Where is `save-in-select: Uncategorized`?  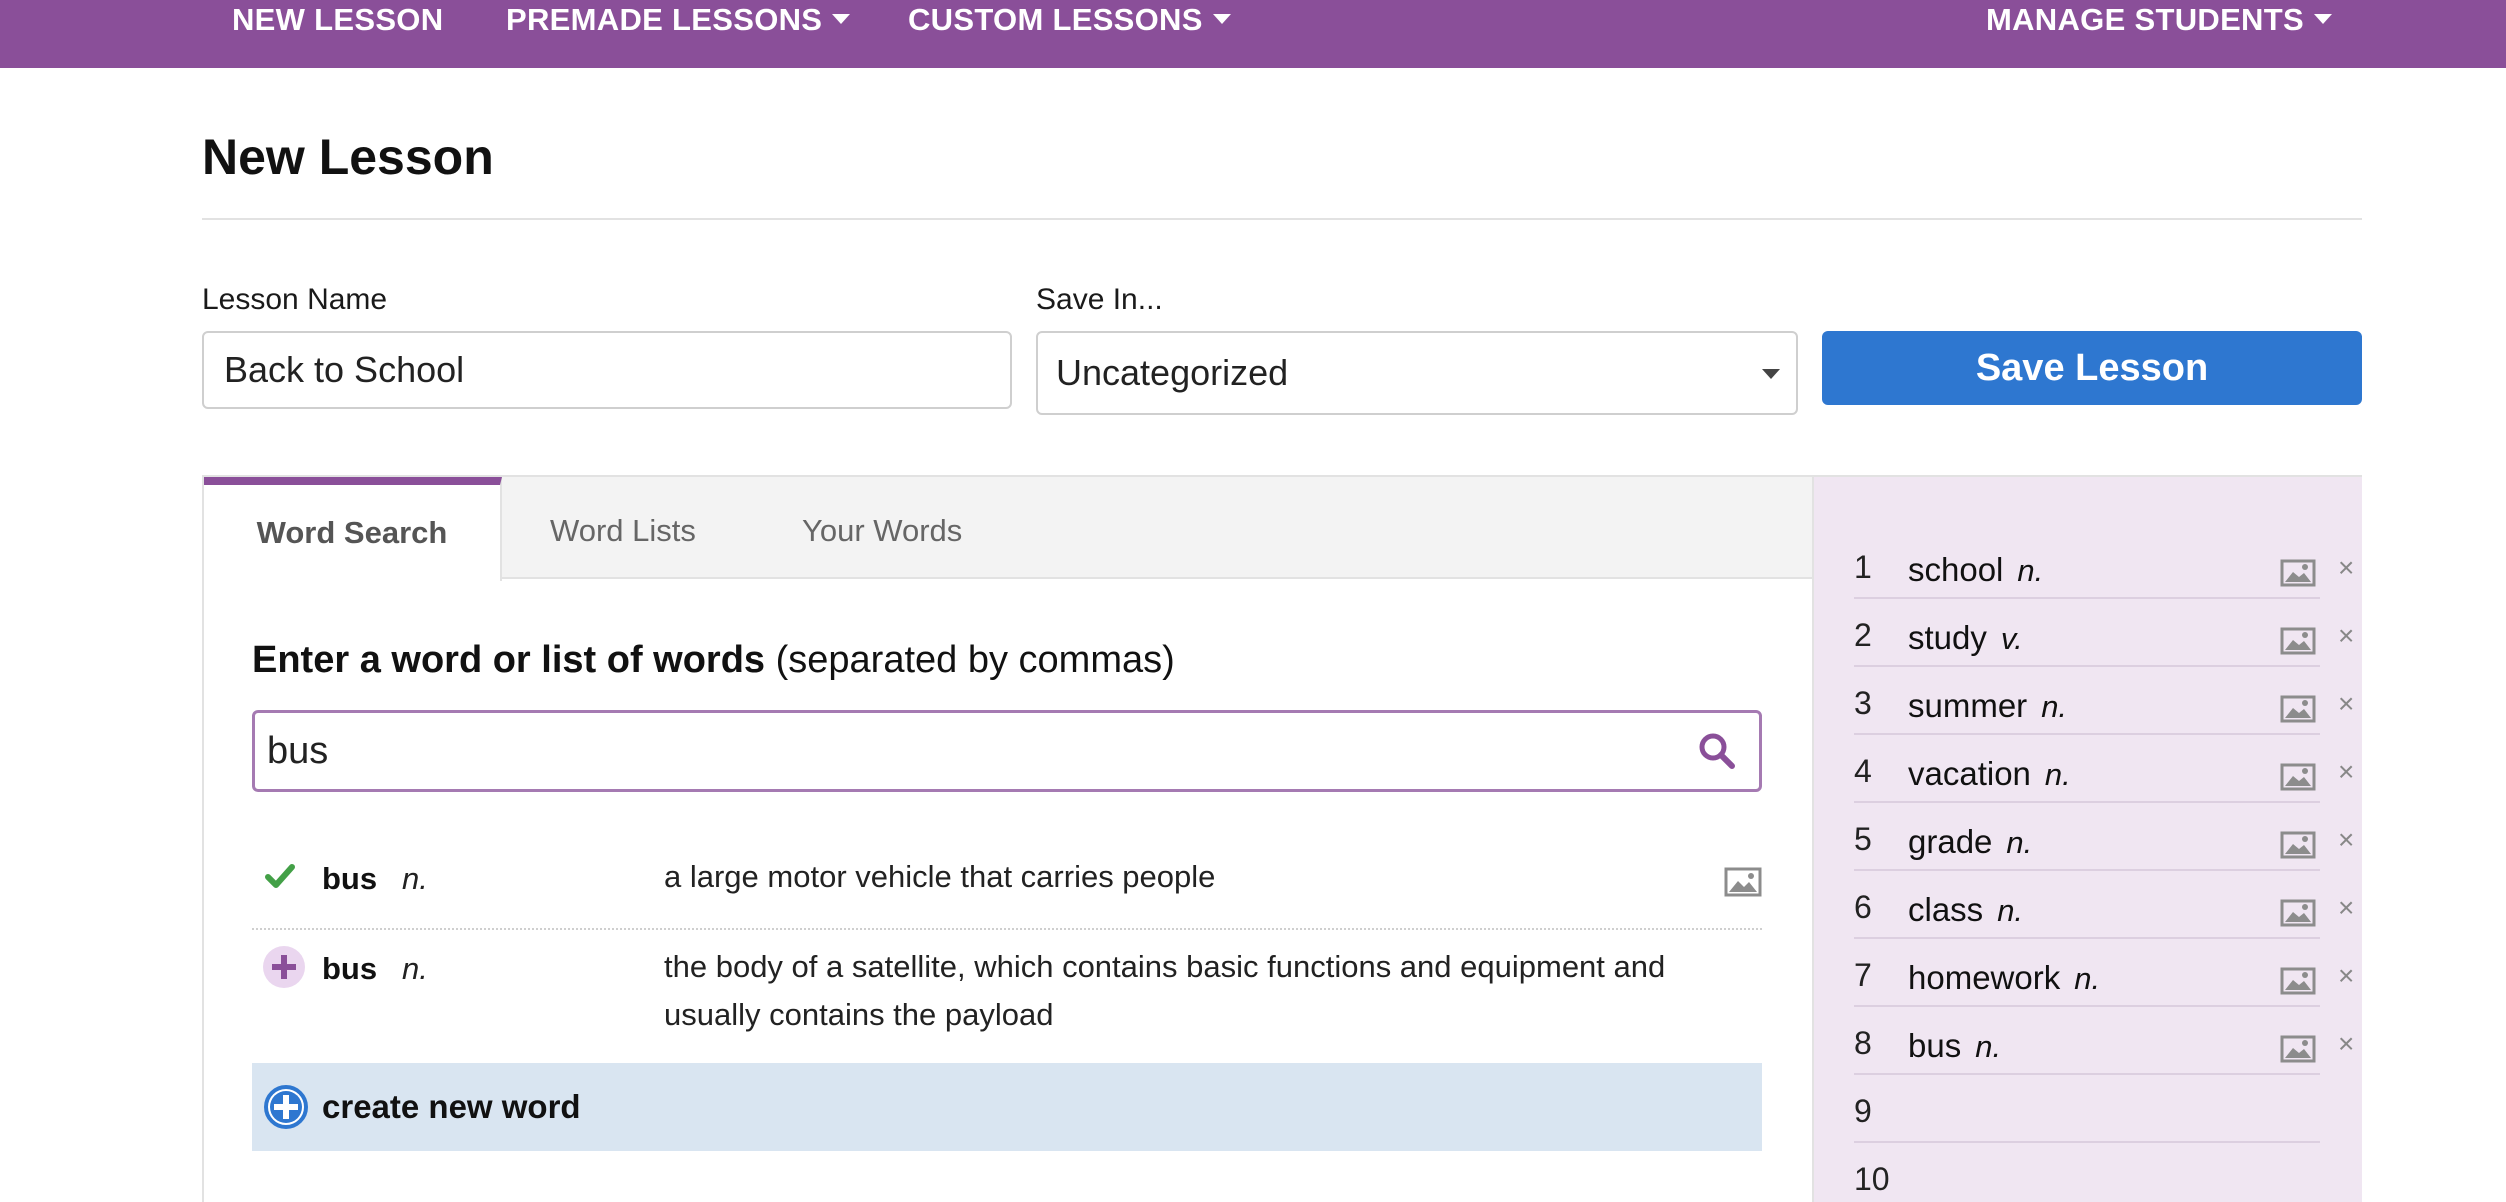
save-in-select: Uncategorized is located at coordinates (1417, 373).